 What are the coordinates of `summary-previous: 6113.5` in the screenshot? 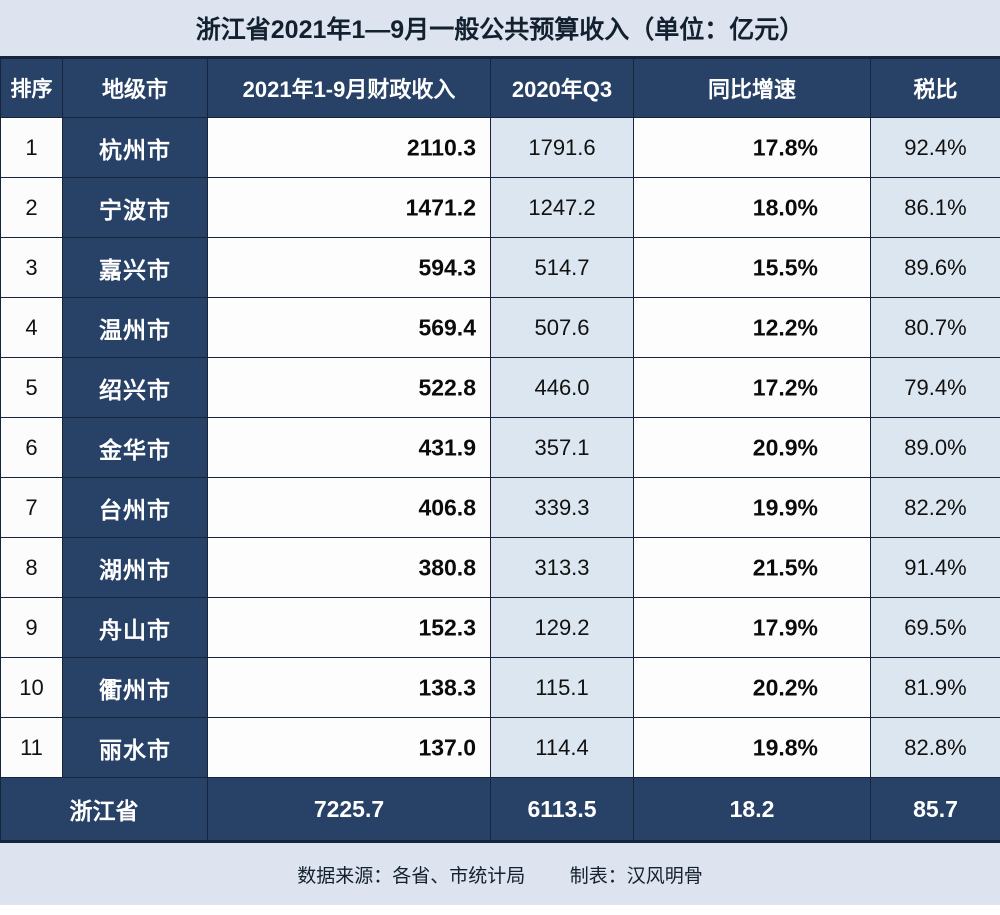 It's located at (562, 809).